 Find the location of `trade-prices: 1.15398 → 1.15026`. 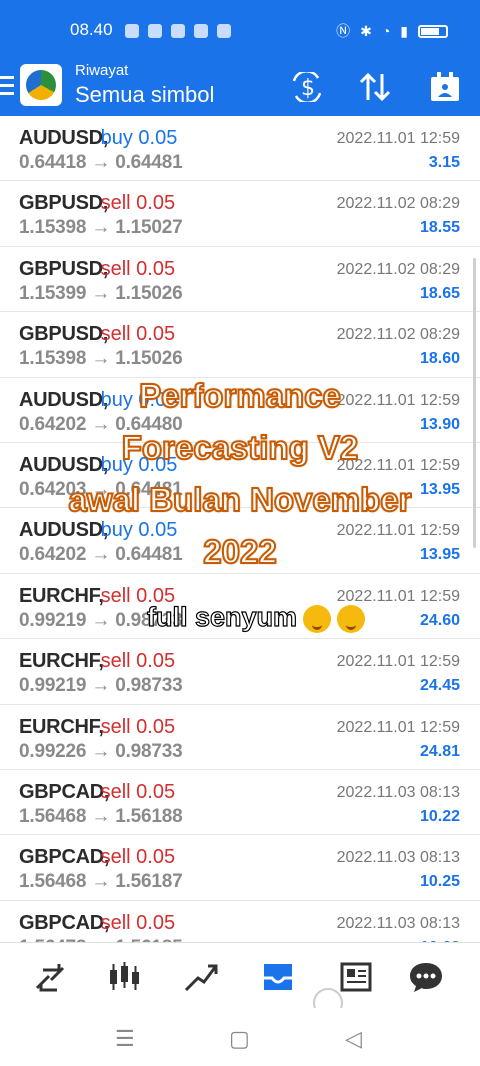

trade-prices: 1.15398 → 1.15026 is located at coordinates (101, 359).